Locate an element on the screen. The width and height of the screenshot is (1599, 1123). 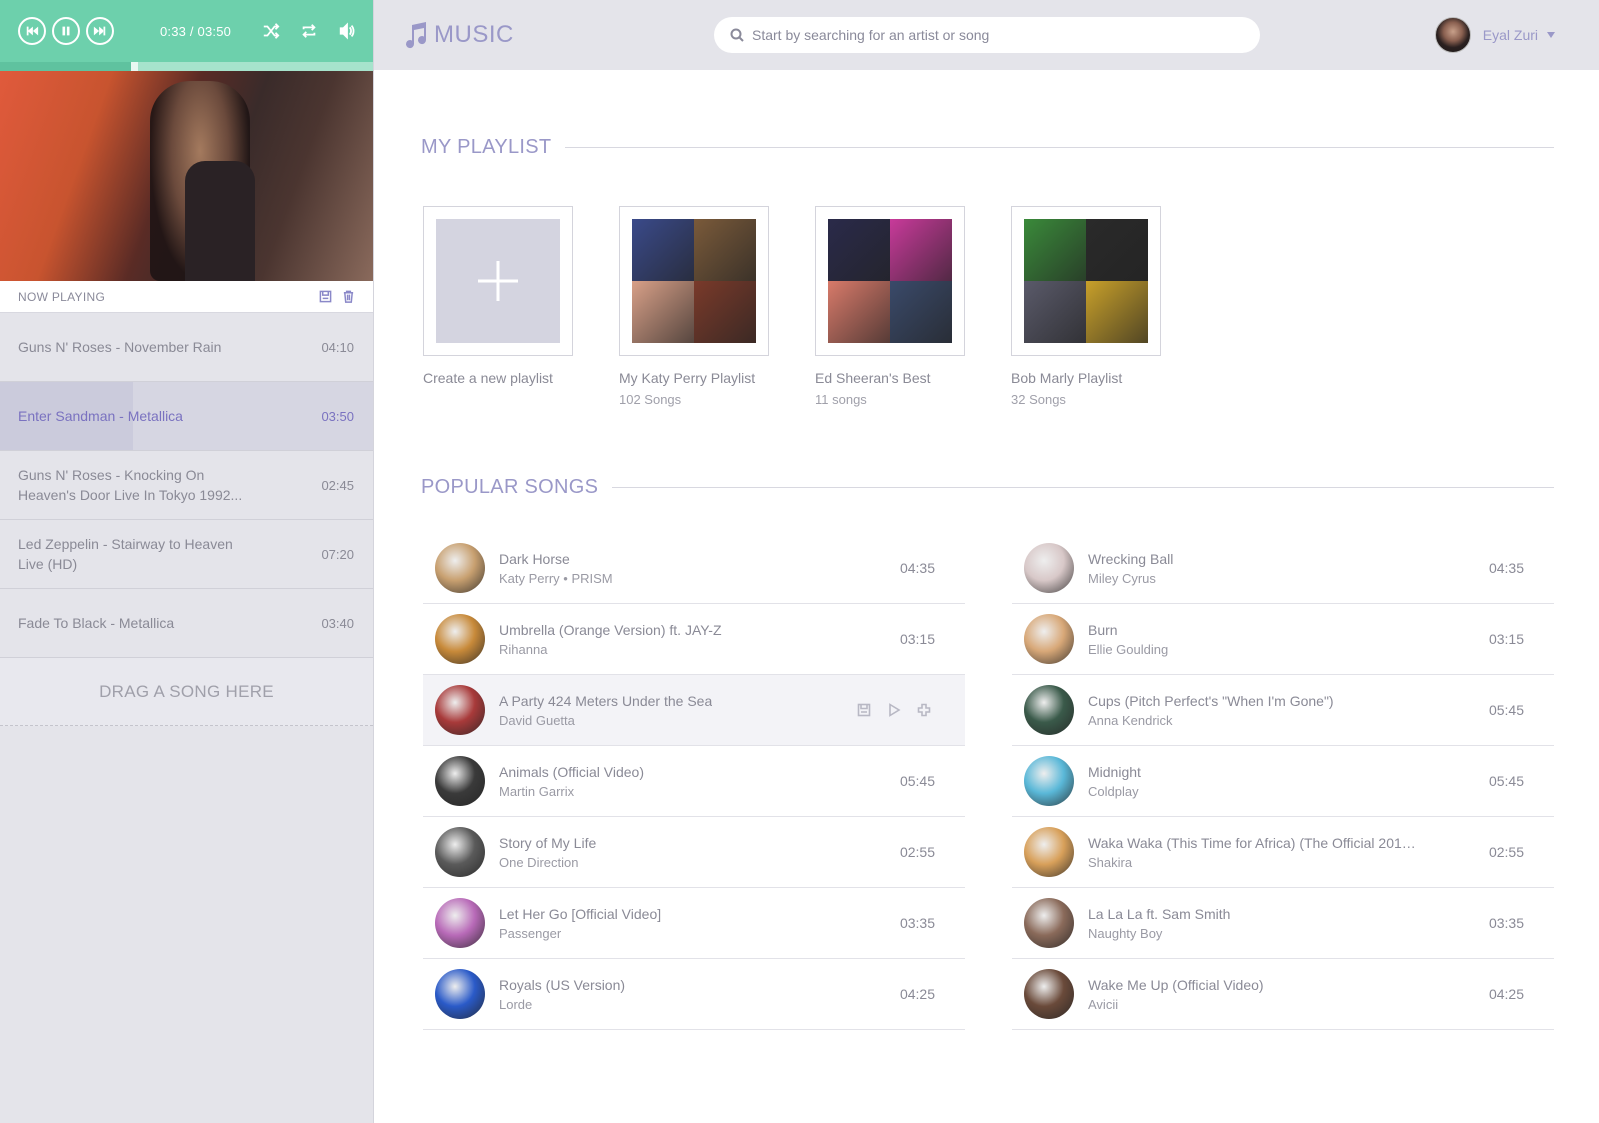
playlist-card: My Katy Perry Playlist 102 Songs is located at coordinates (694, 306).